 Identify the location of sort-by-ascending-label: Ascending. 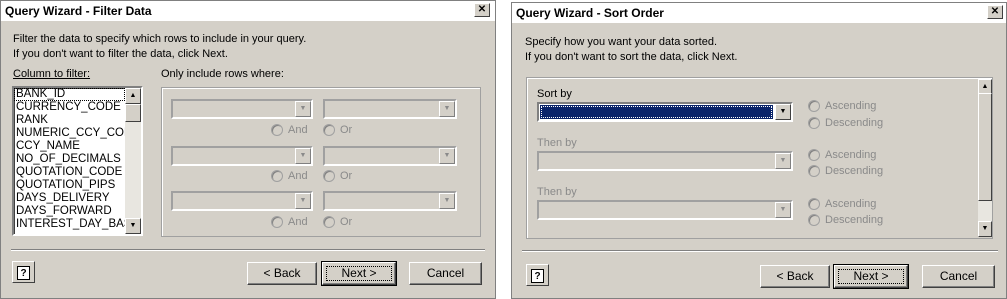
(851, 106).